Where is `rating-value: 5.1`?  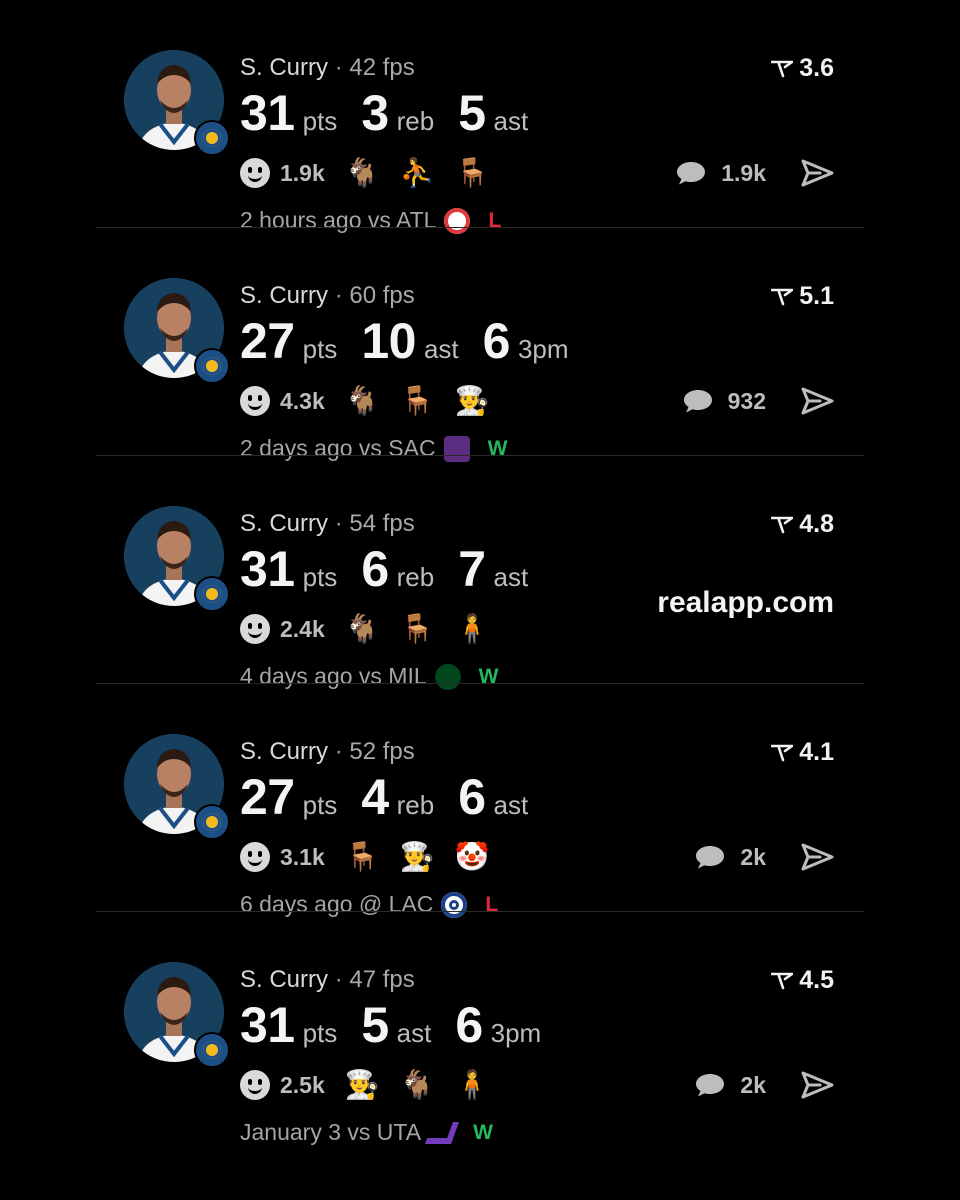
rating-value: 5.1 is located at coordinates (816, 296).